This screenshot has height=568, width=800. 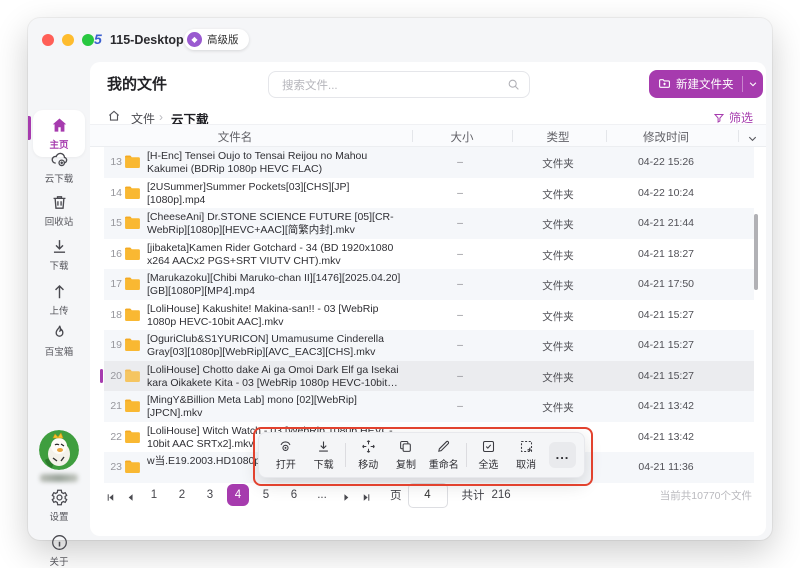 I want to click on chevron-down-icon, so click(x=752, y=84).